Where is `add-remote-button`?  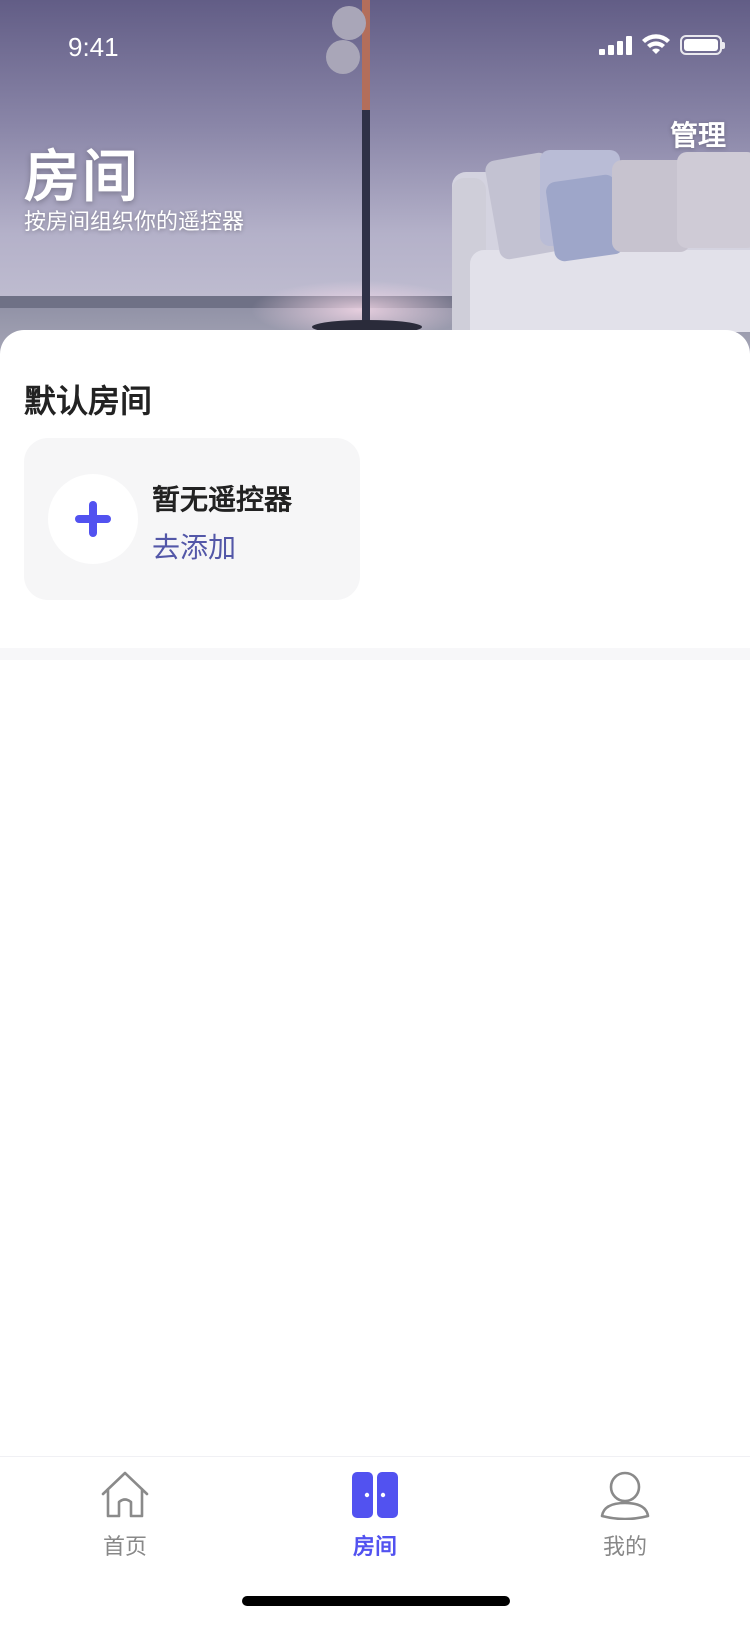
add-remote-button is located at coordinates (93, 519).